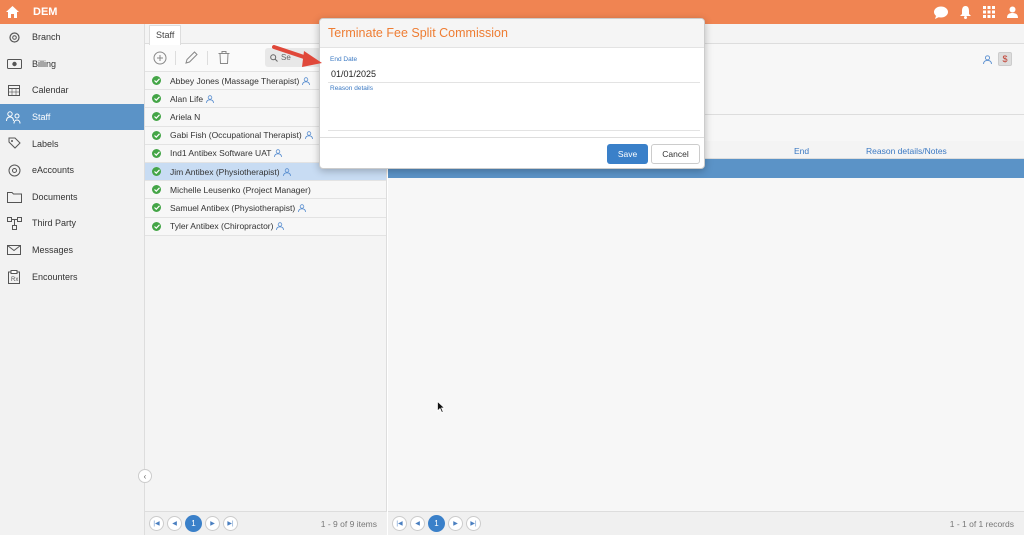 The height and width of the screenshot is (535, 1024). I want to click on sidebar-item-encounters: Rx Encounters, so click(72, 276).